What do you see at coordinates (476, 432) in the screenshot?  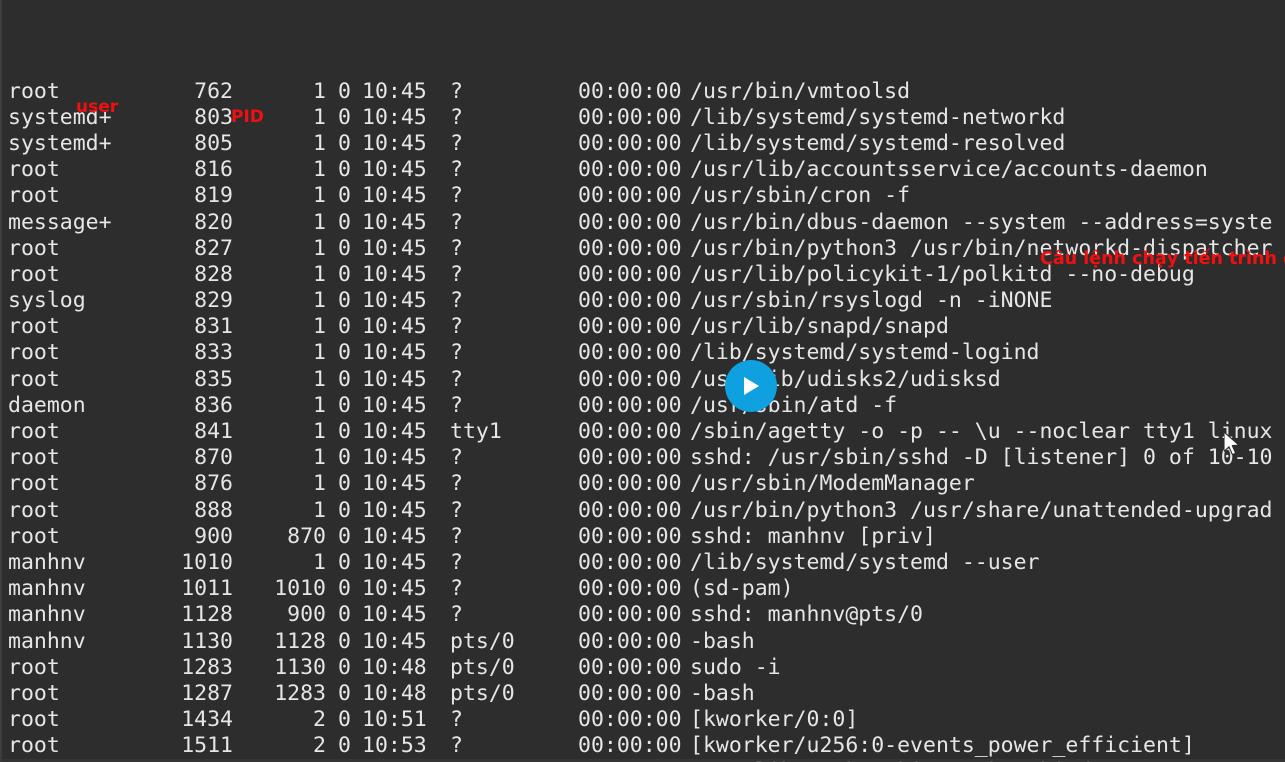 I see `process-tty: tty1` at bounding box center [476, 432].